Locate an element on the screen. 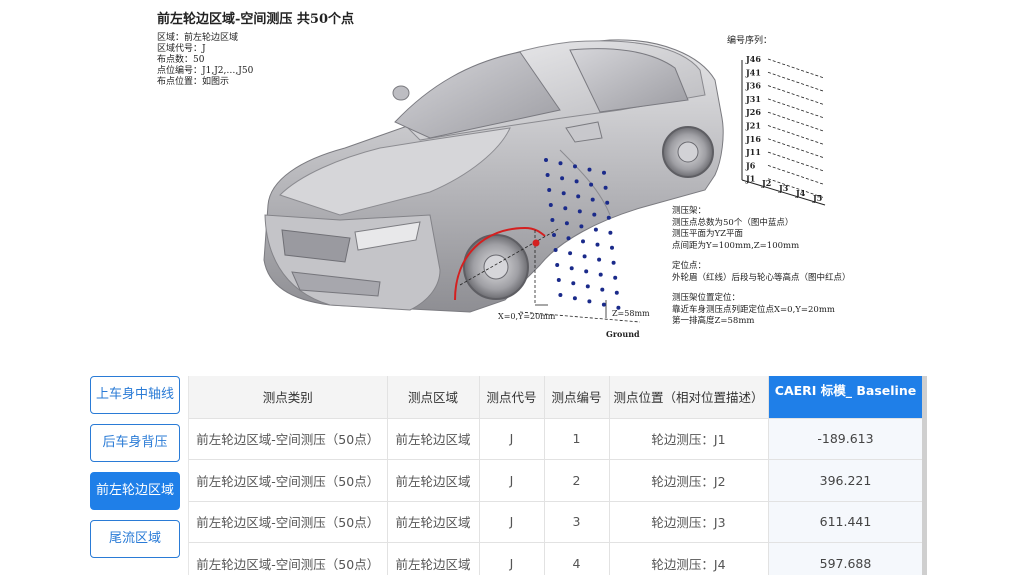 The width and height of the screenshot is (1032, 575). sequence-row-label: J46 is located at coordinates (753, 59).